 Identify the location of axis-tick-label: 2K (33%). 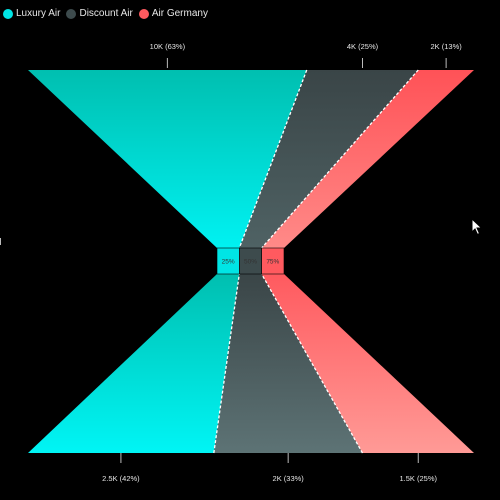
(289, 478).